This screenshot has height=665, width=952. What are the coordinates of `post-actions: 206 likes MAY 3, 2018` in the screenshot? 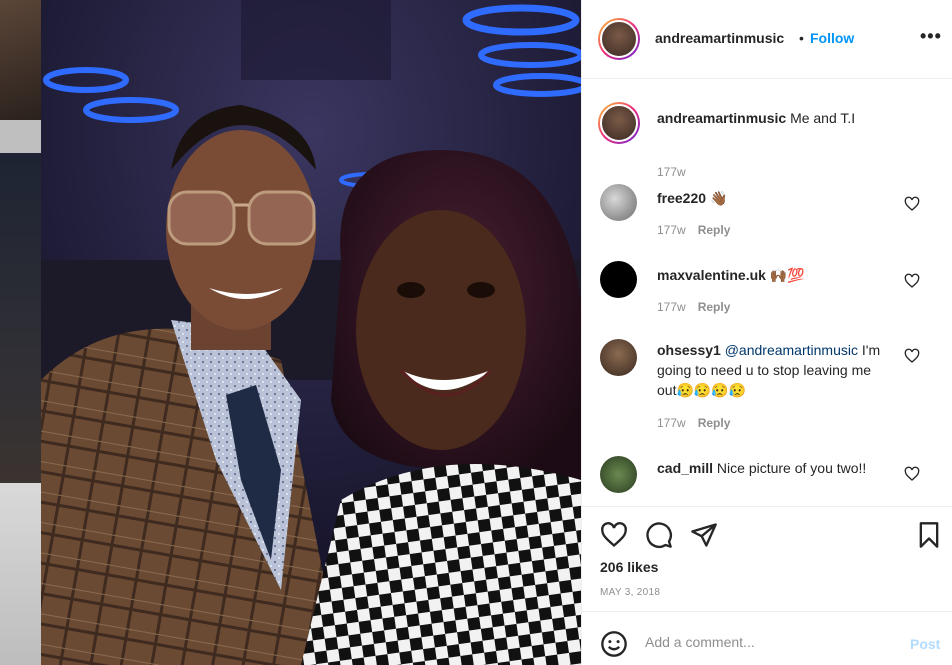 It's located at (767, 558).